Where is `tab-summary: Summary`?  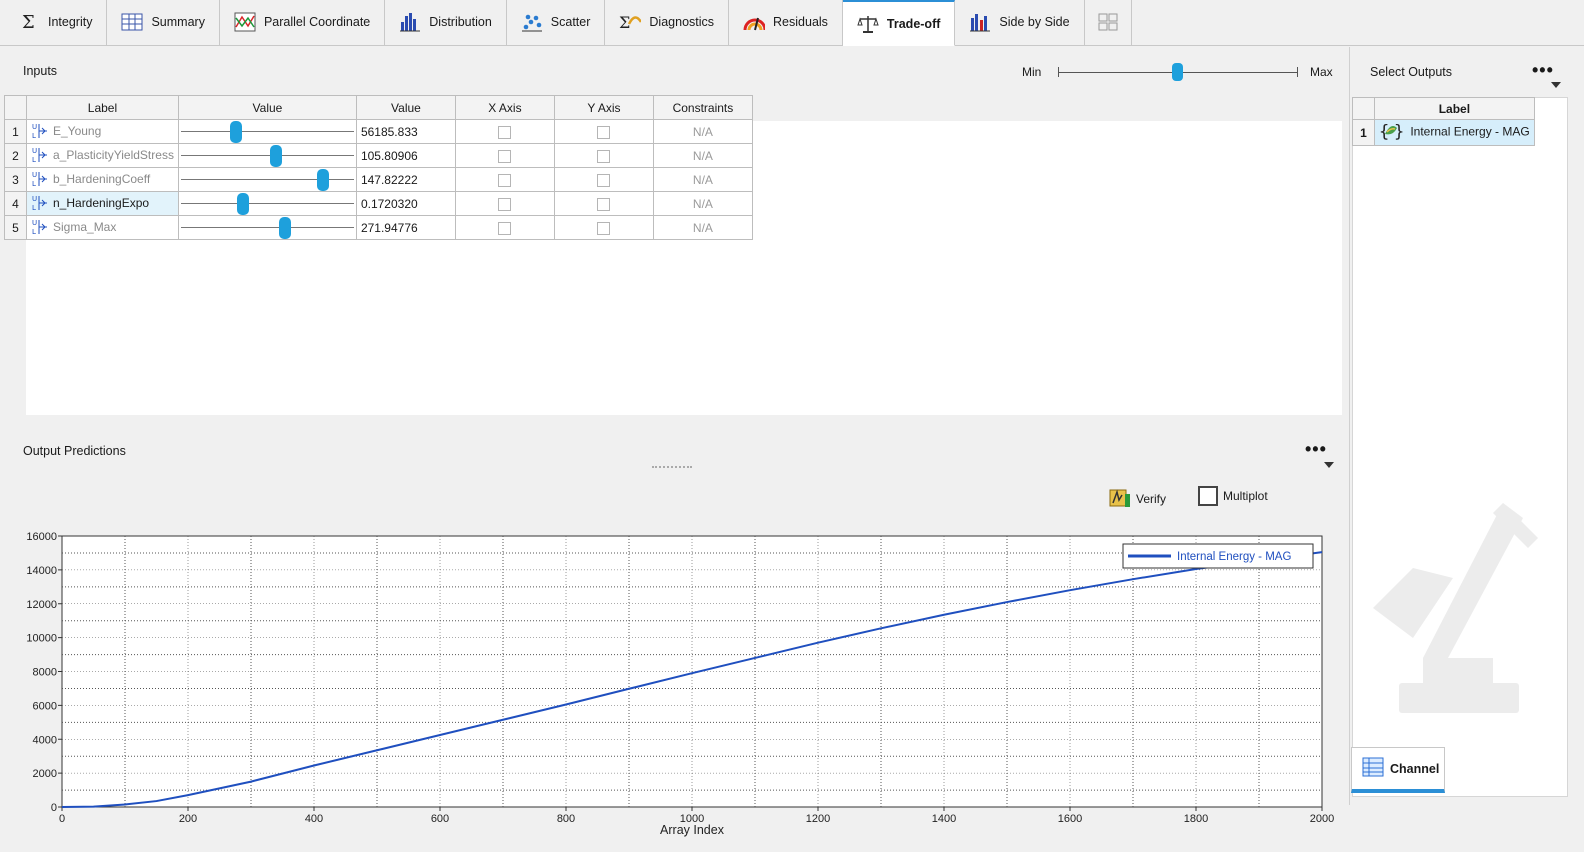 tab-summary: Summary is located at coordinates (163, 22).